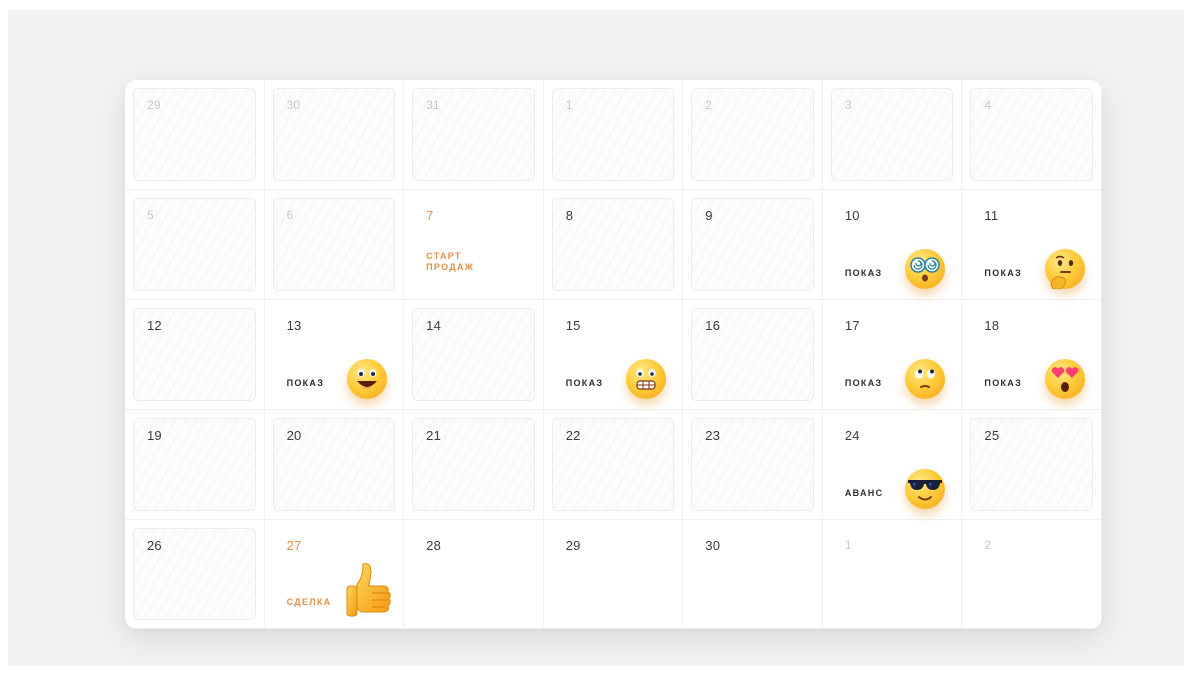  I want to click on calendar-day-cell-event: 15 ПОКАЗ, so click(613, 355).